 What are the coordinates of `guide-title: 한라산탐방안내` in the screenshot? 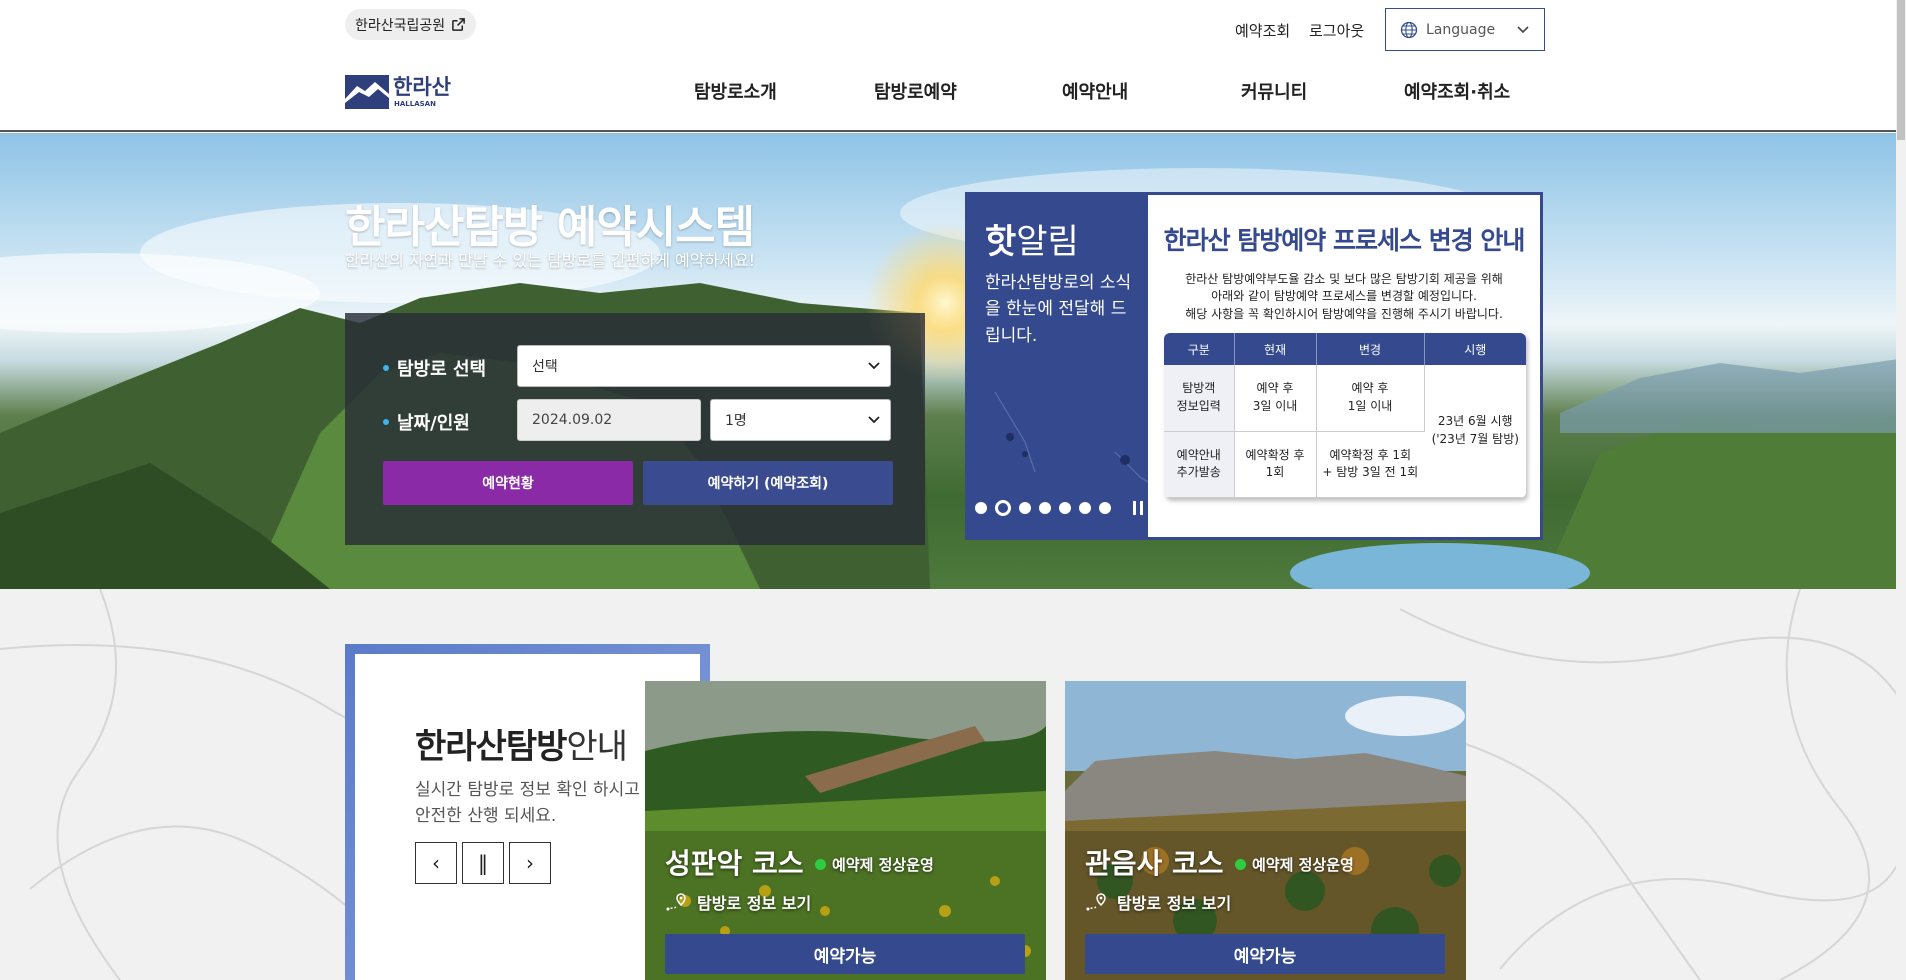 It's located at (521, 747).